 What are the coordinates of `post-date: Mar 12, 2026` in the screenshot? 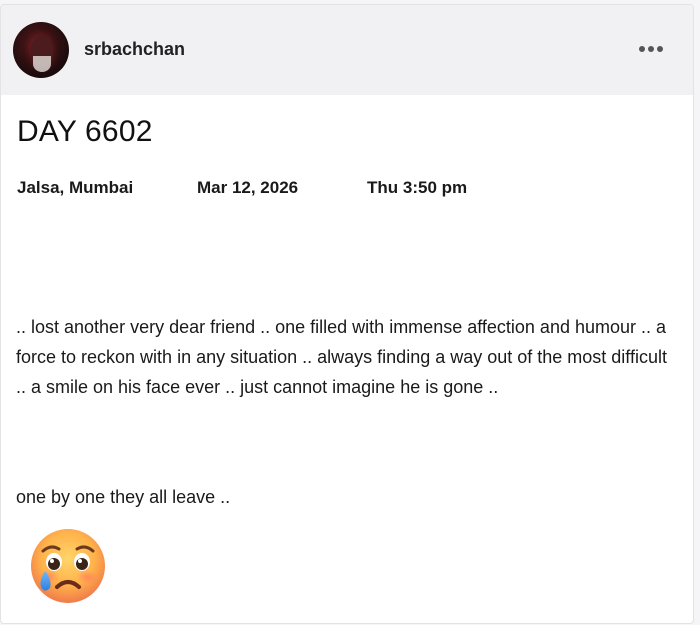 It's located at (248, 187).